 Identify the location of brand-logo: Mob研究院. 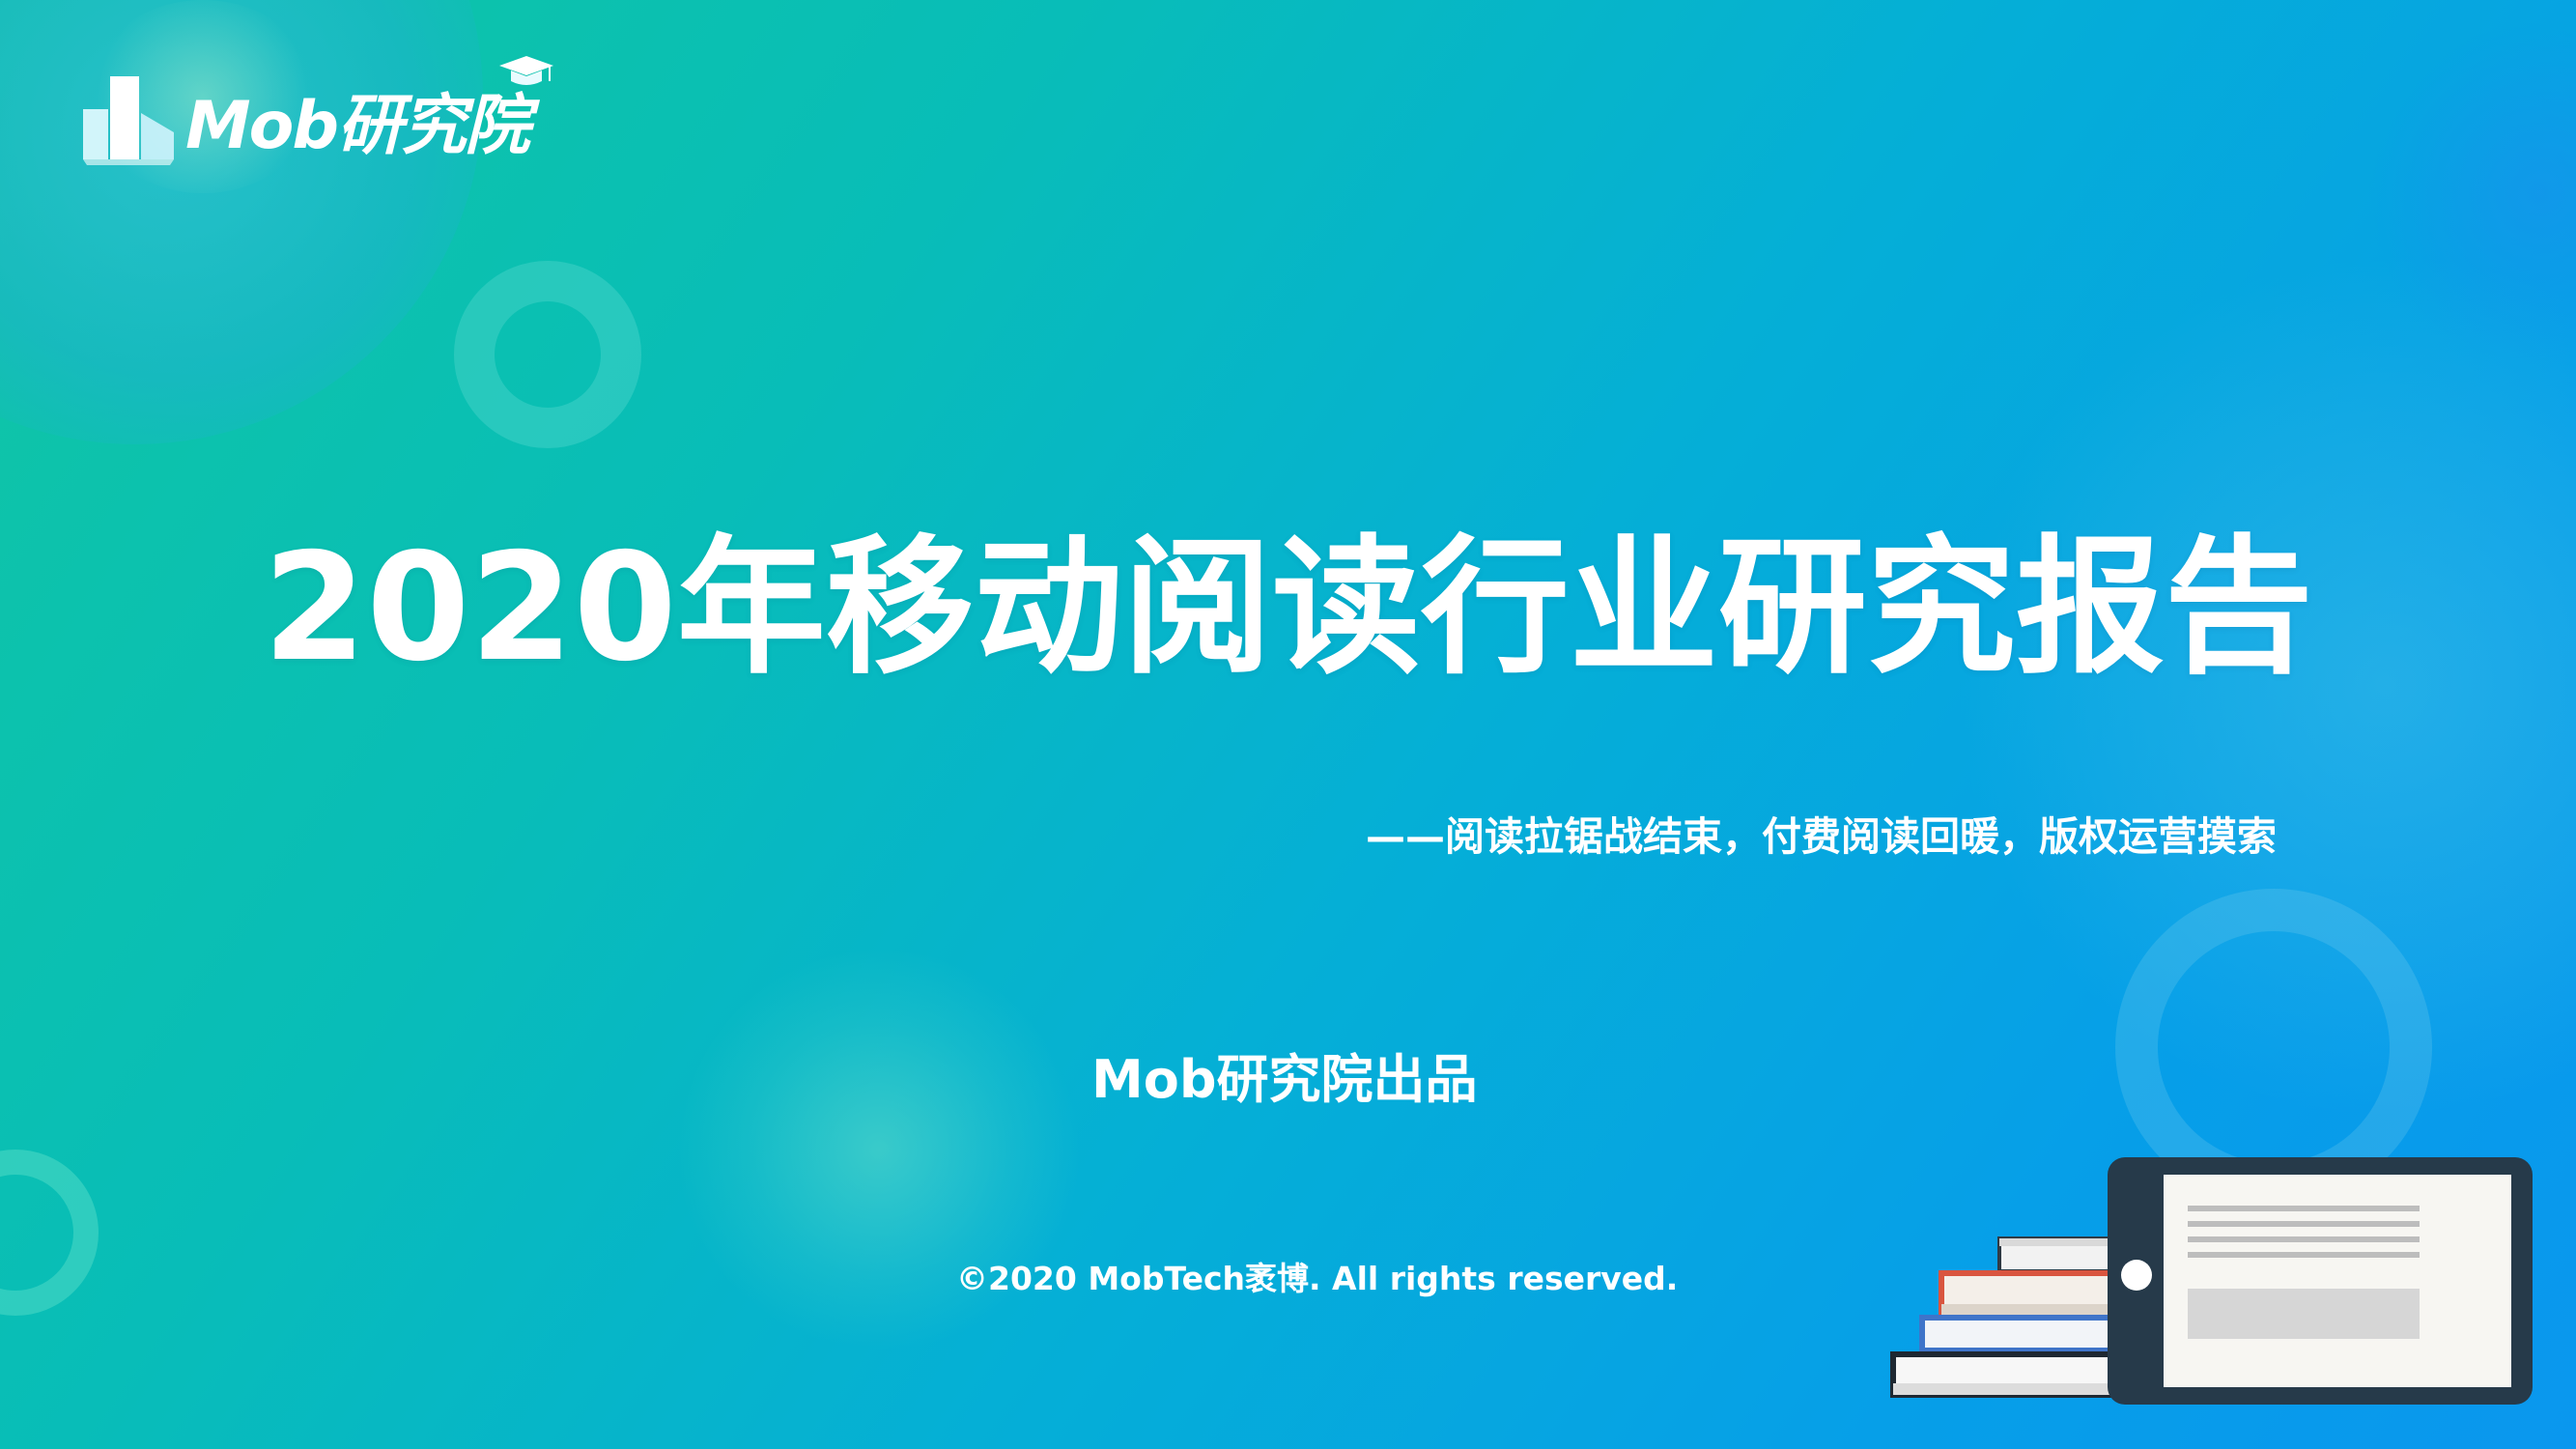
(317, 113).